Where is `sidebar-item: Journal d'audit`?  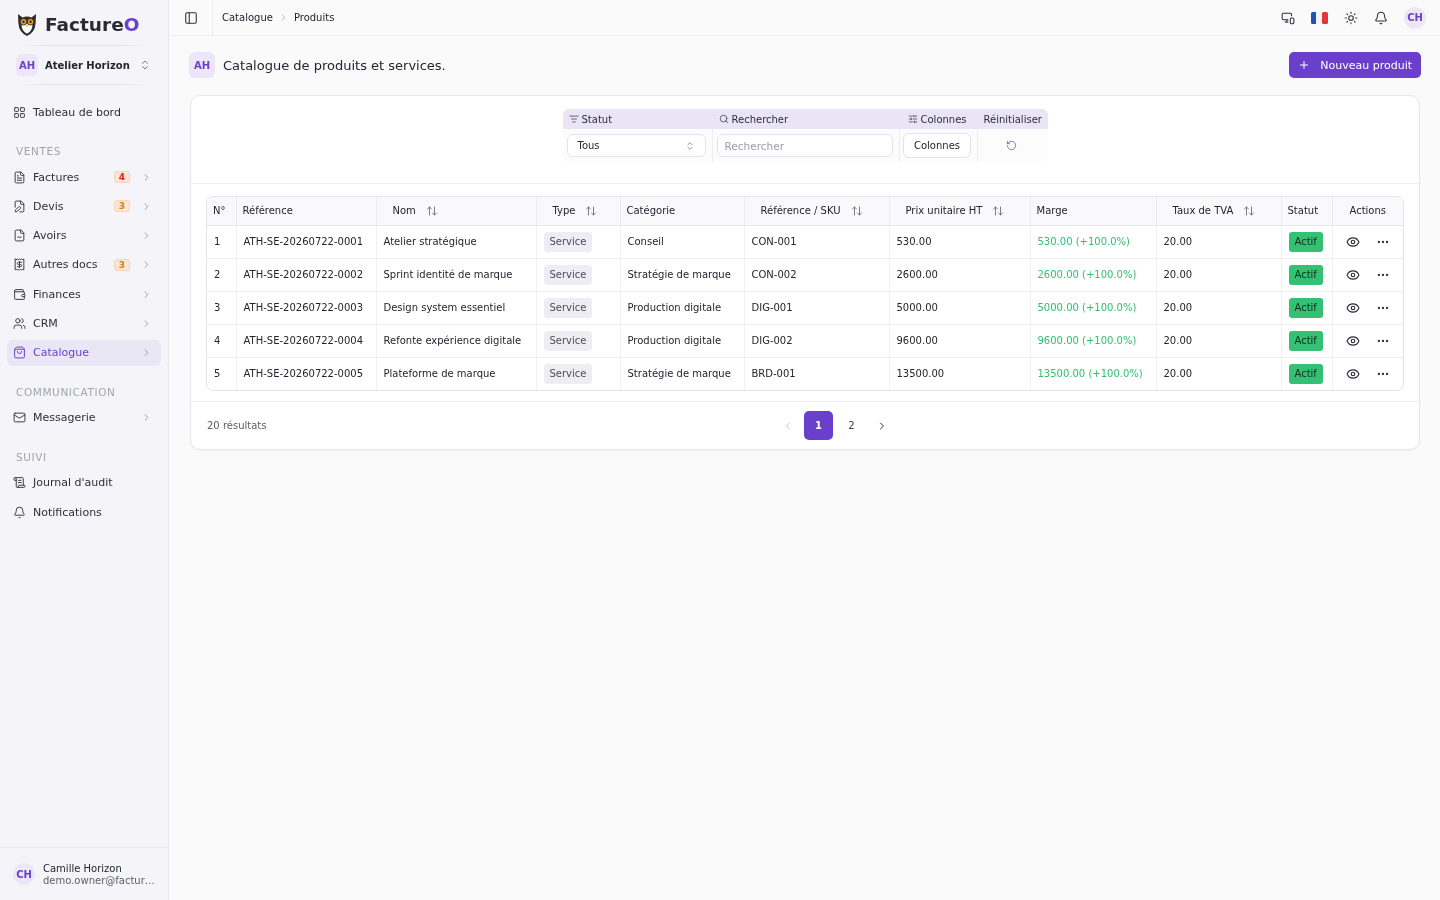
sidebar-item: Journal d'audit is located at coordinates (84, 482).